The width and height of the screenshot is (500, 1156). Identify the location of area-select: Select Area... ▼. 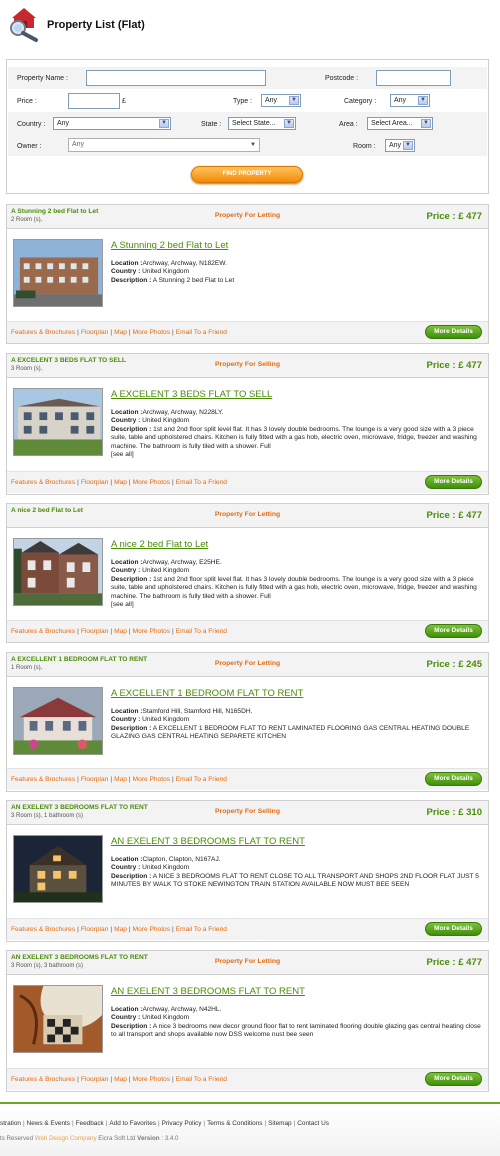
(400, 123).